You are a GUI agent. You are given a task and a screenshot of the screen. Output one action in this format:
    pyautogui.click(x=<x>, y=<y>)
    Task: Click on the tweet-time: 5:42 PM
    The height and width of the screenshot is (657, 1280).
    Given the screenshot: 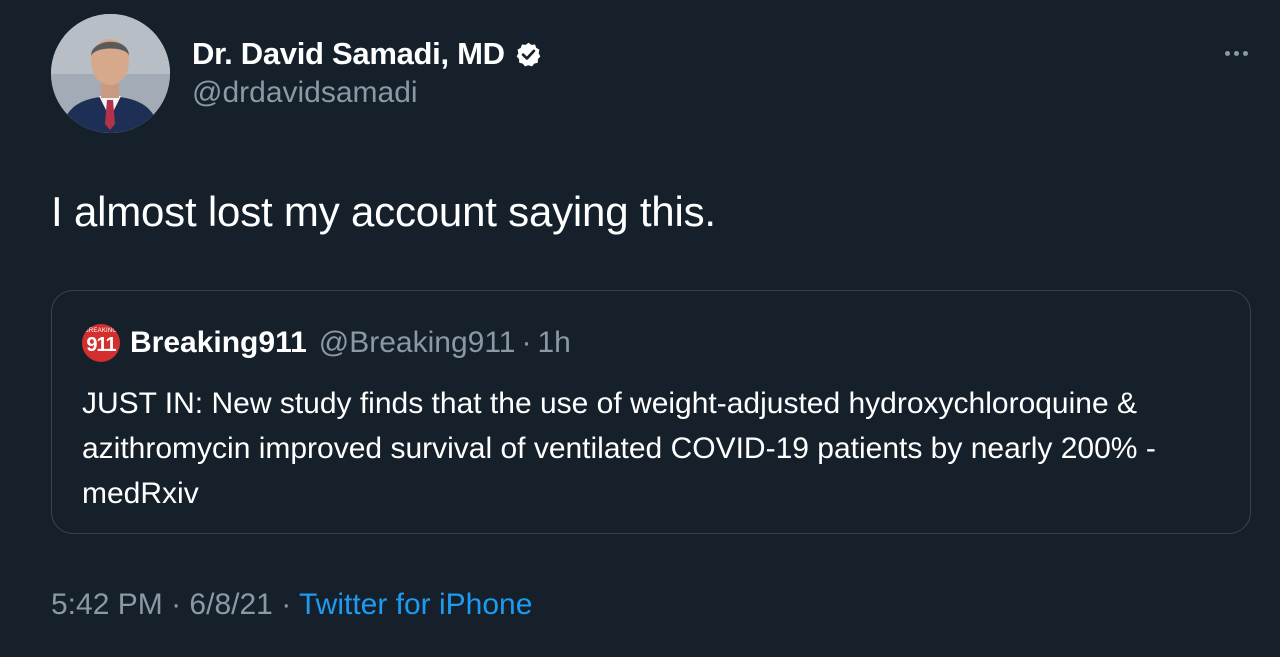 What is the action you would take?
    pyautogui.click(x=107, y=604)
    